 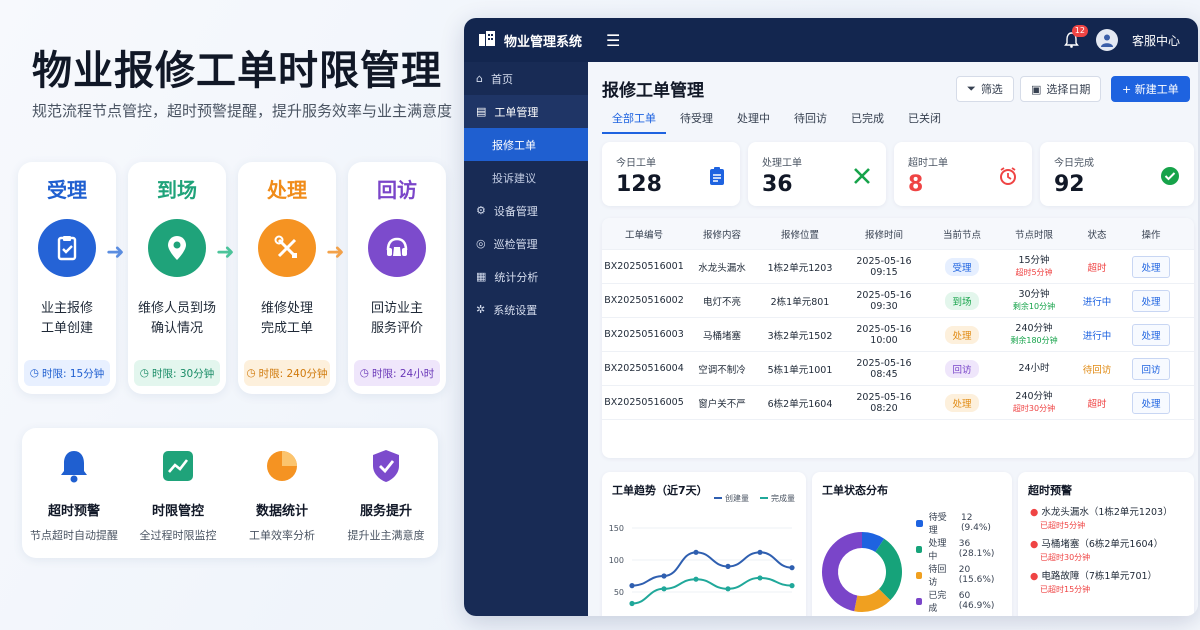 I want to click on top-bar: 物业管理系统 ☰ 12 客服中心, so click(x=831, y=40).